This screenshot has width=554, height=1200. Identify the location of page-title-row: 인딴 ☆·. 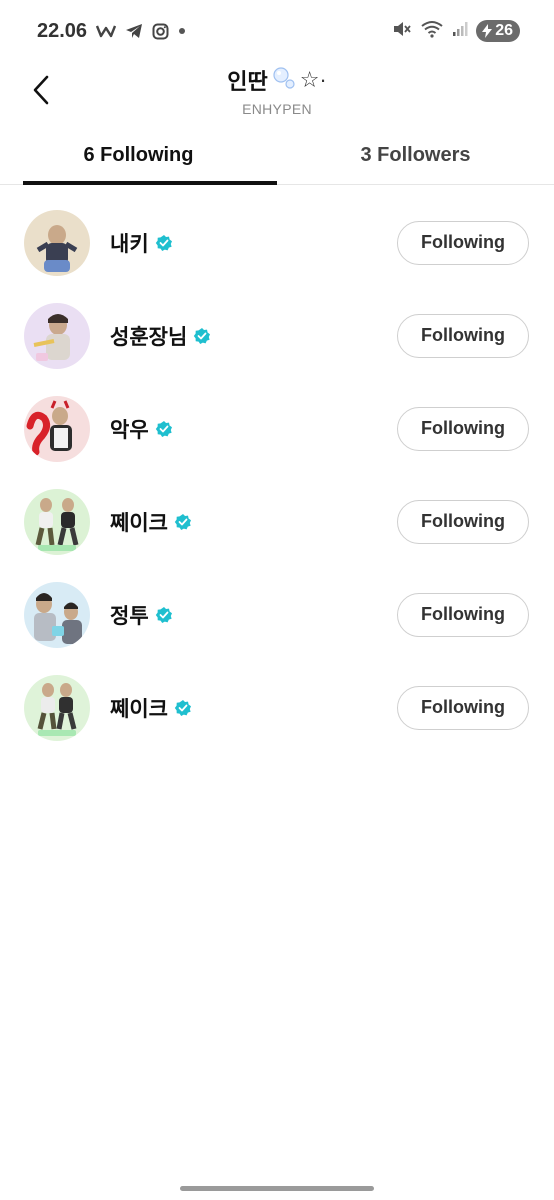
(277, 80).